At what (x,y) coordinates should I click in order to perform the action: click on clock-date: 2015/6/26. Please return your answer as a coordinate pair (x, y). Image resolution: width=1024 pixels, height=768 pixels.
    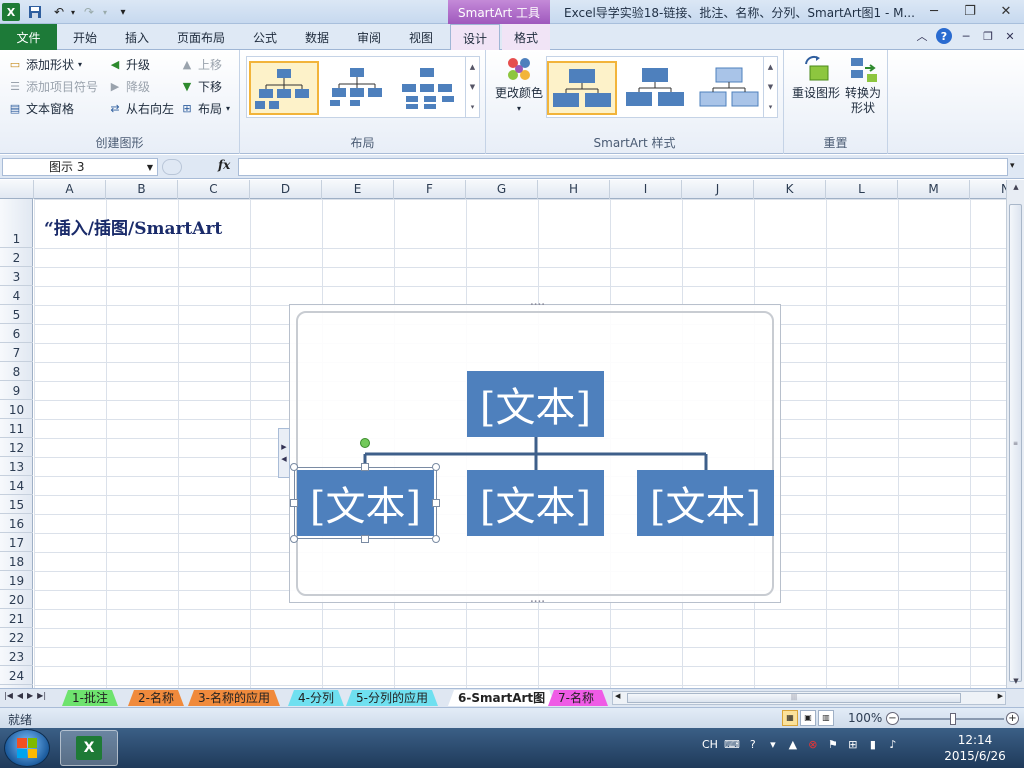
    Looking at the image, I should click on (975, 756).